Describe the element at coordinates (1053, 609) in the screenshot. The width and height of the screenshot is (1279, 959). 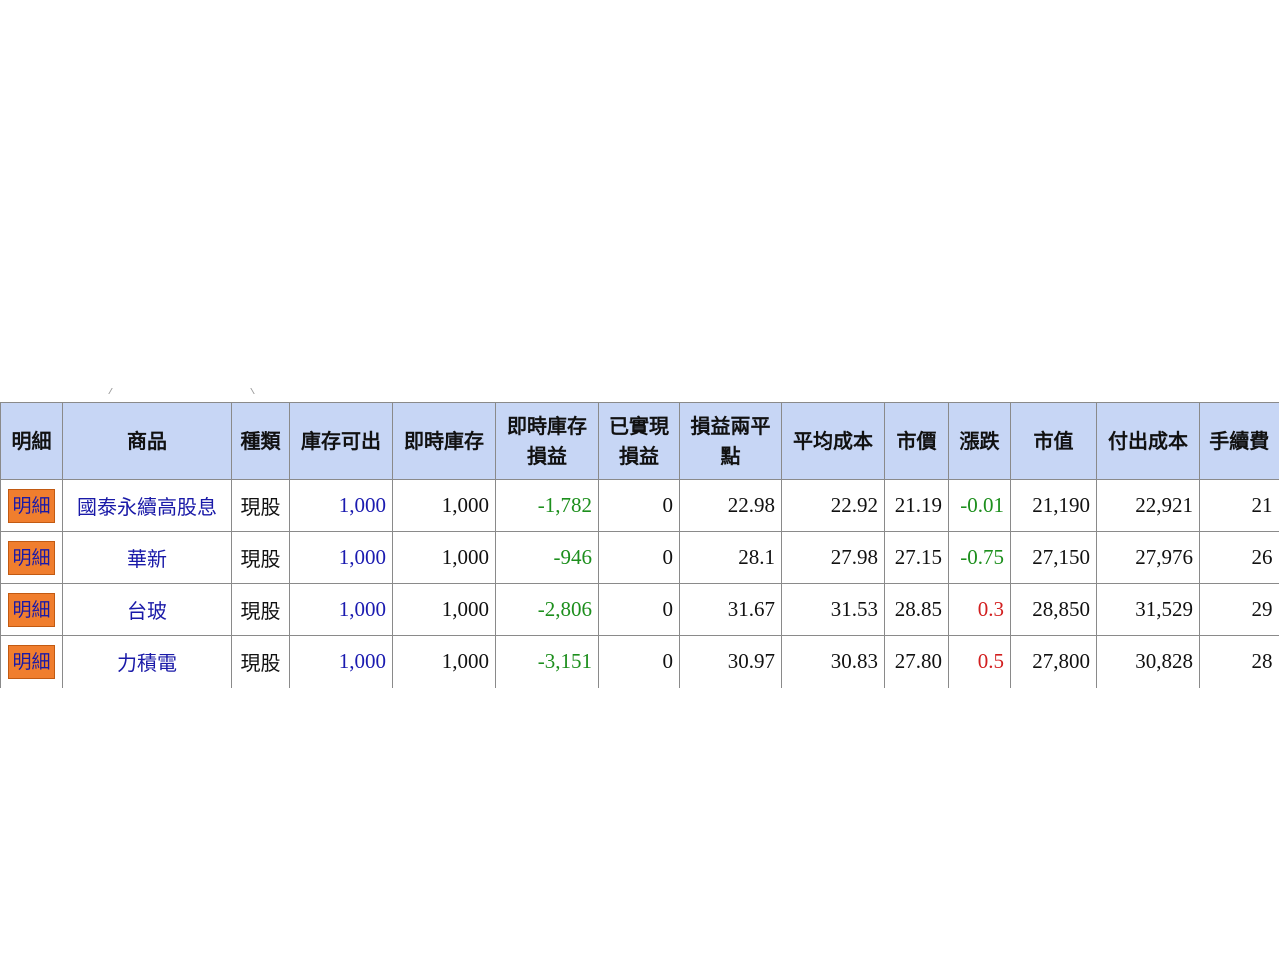
I see `market-value-cell: 28,850` at that location.